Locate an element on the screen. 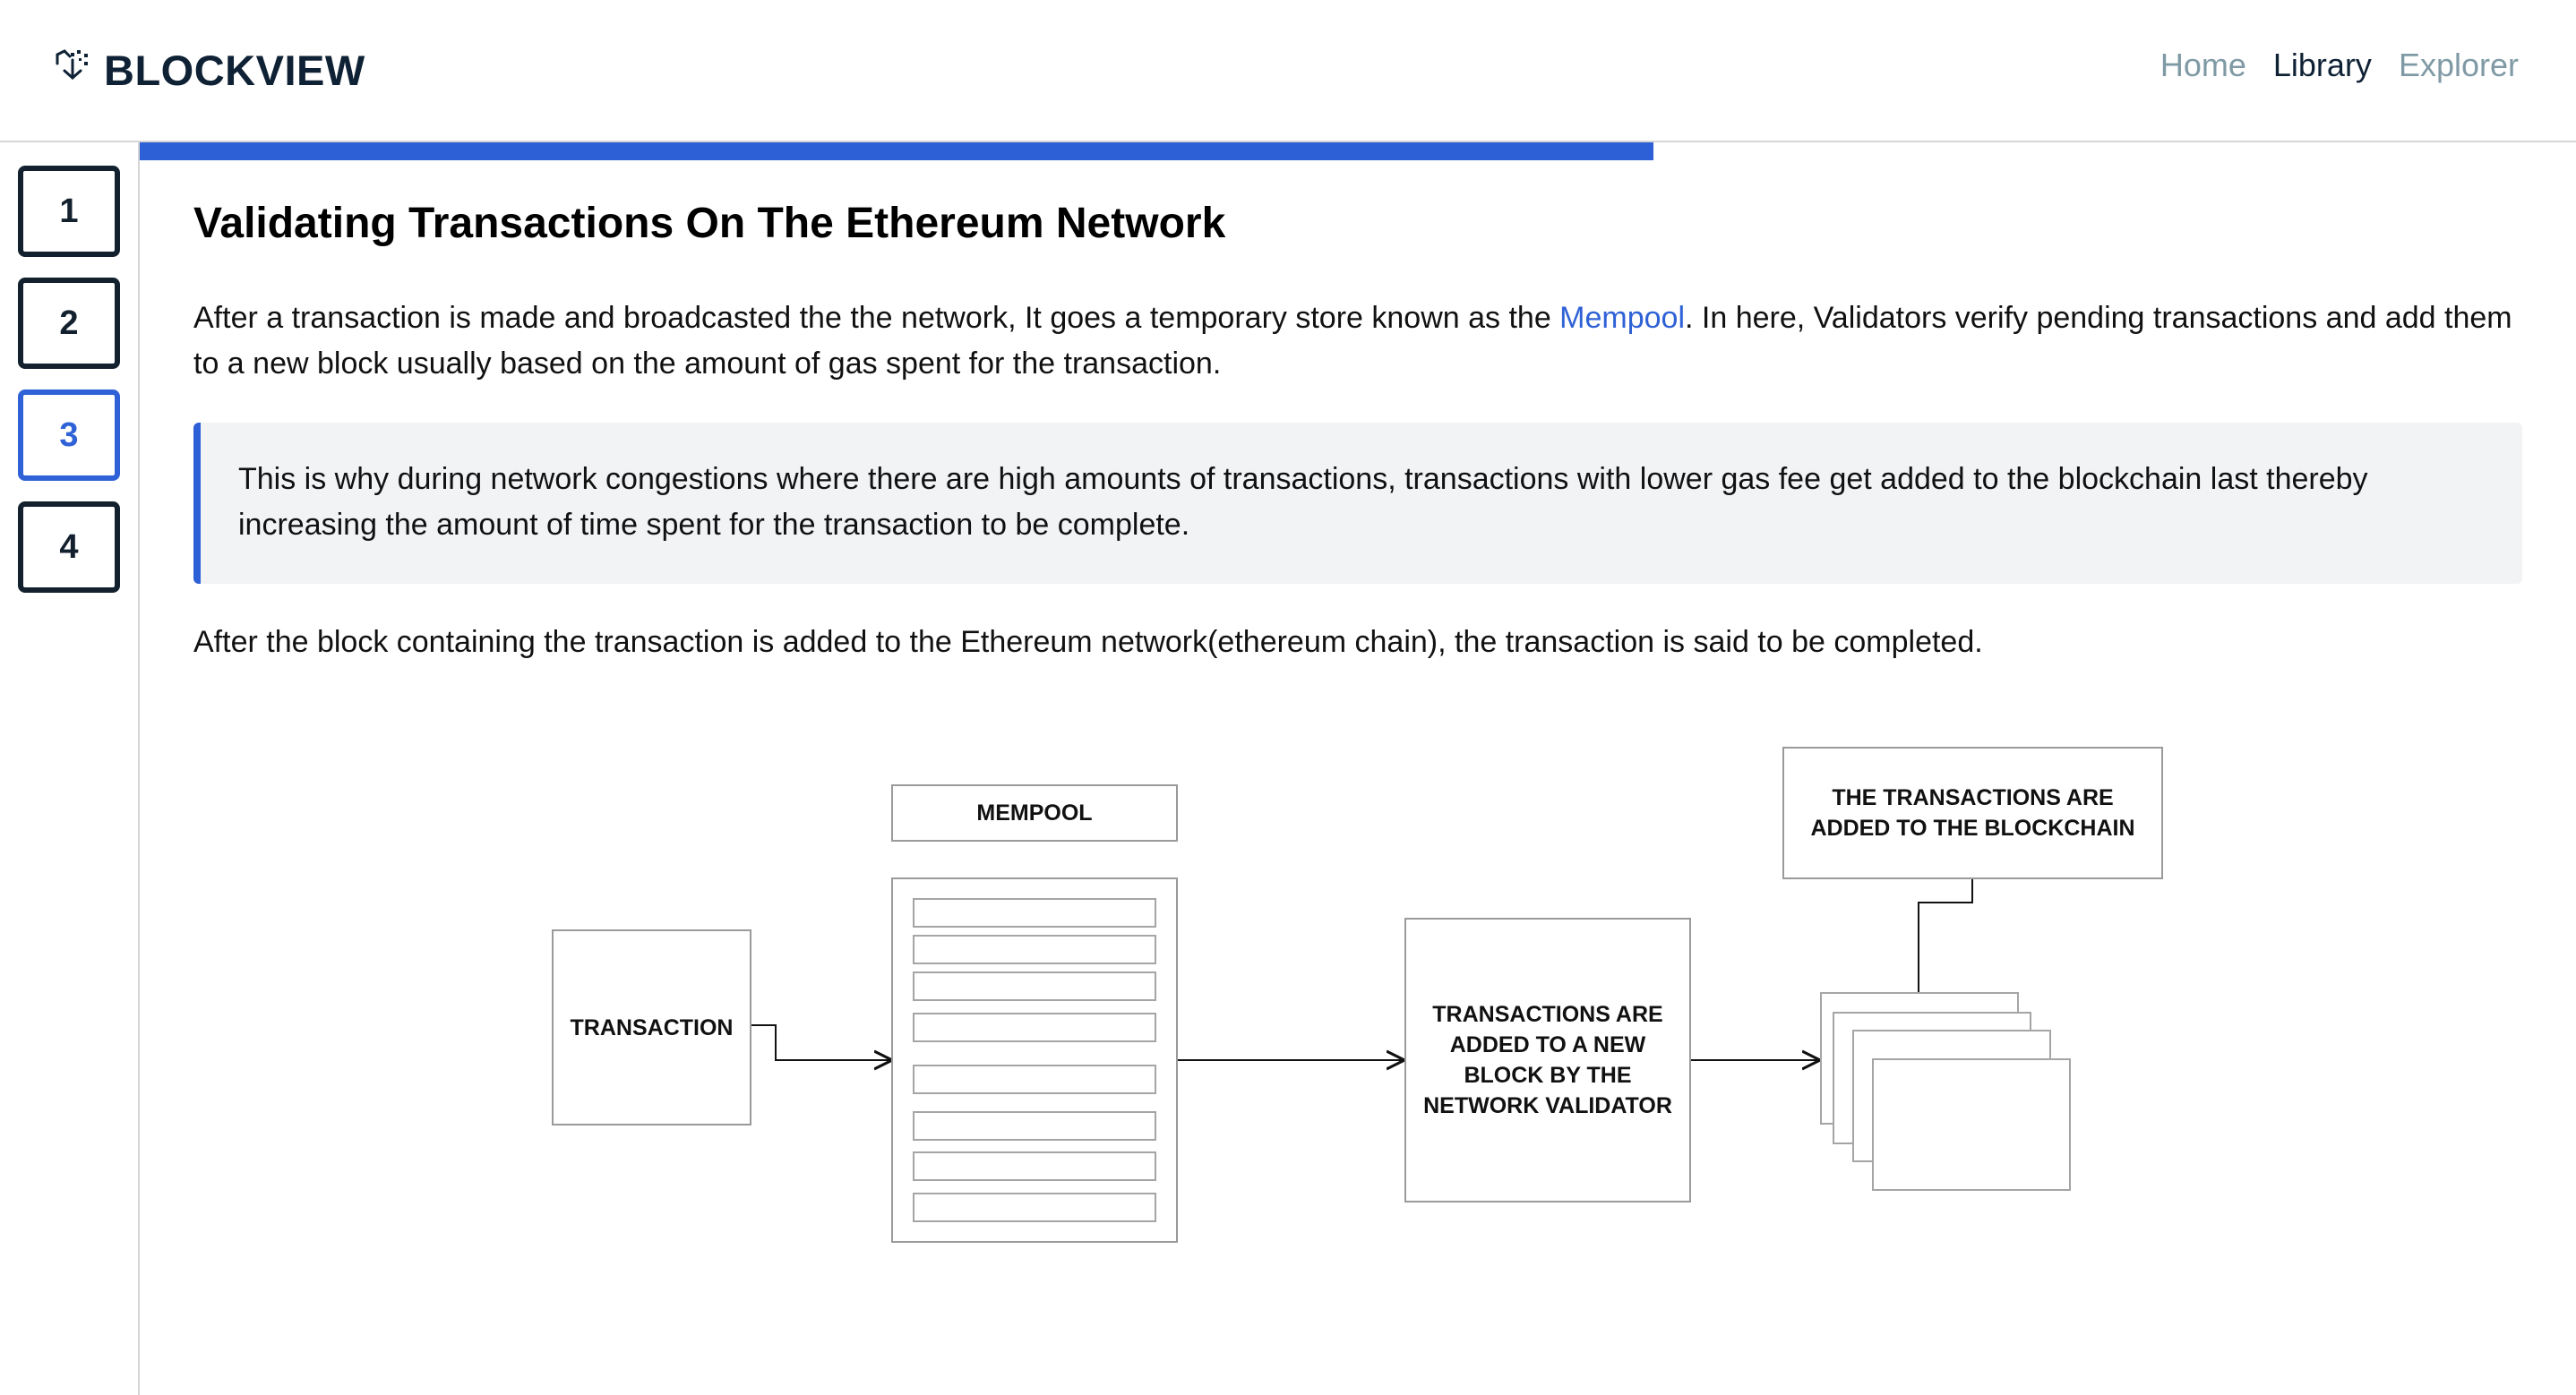  mempool-title-box: MEMPOOL is located at coordinates (1034, 813).